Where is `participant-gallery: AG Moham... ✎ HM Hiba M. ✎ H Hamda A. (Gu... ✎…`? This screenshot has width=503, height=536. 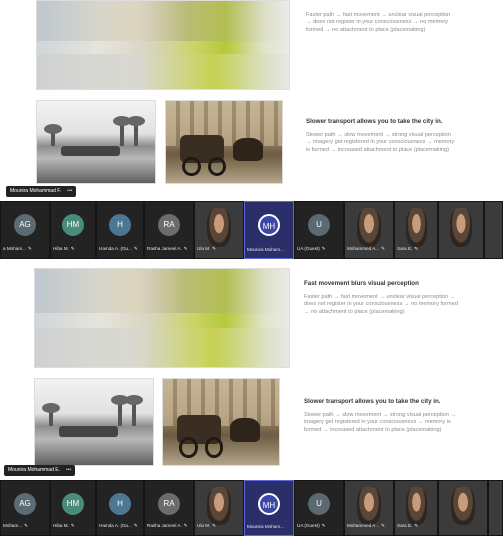
participant-gallery: AG Moham... ✎ HM Hiba M. ✎ H Hamda A. (Gu... ✎… is located at coordinates (251, 508).